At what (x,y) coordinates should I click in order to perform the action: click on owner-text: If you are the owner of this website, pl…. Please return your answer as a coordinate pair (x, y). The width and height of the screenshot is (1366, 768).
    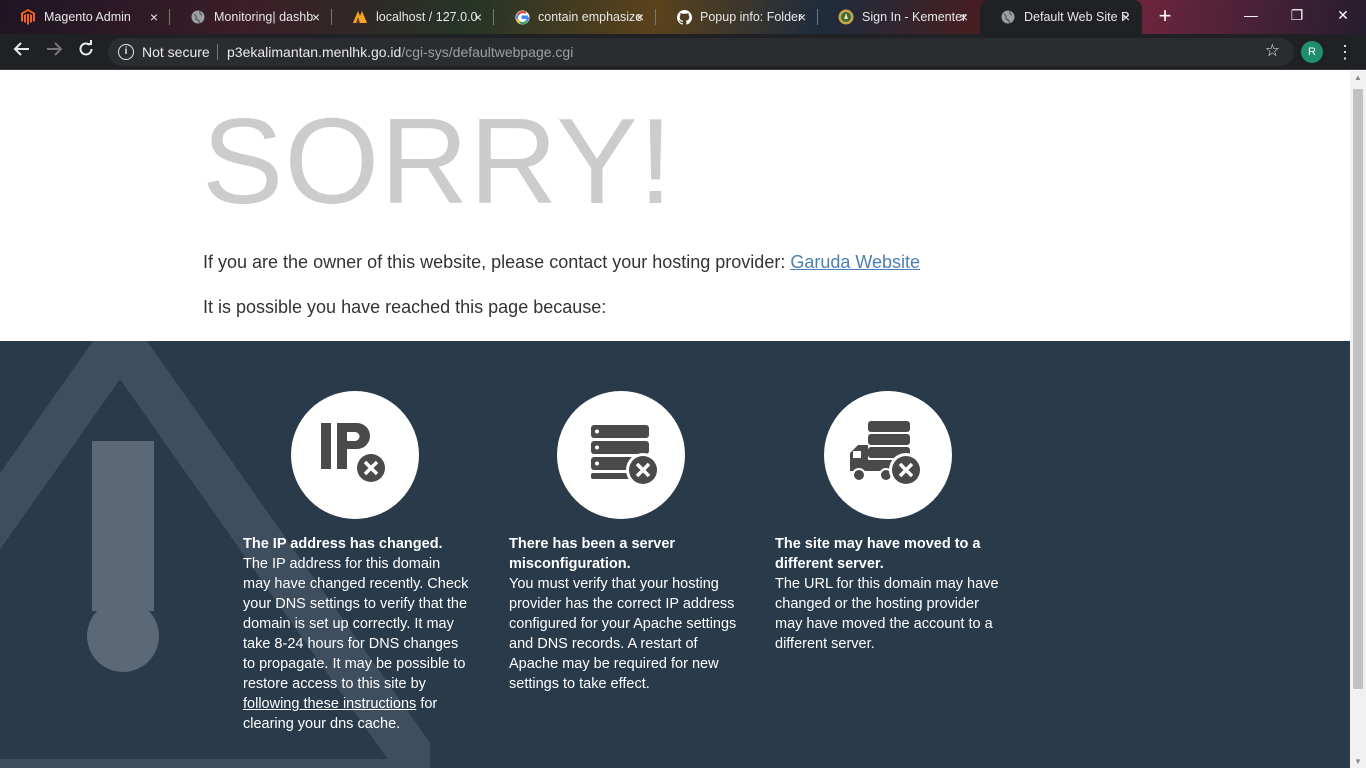
    Looking at the image, I should click on (497, 262).